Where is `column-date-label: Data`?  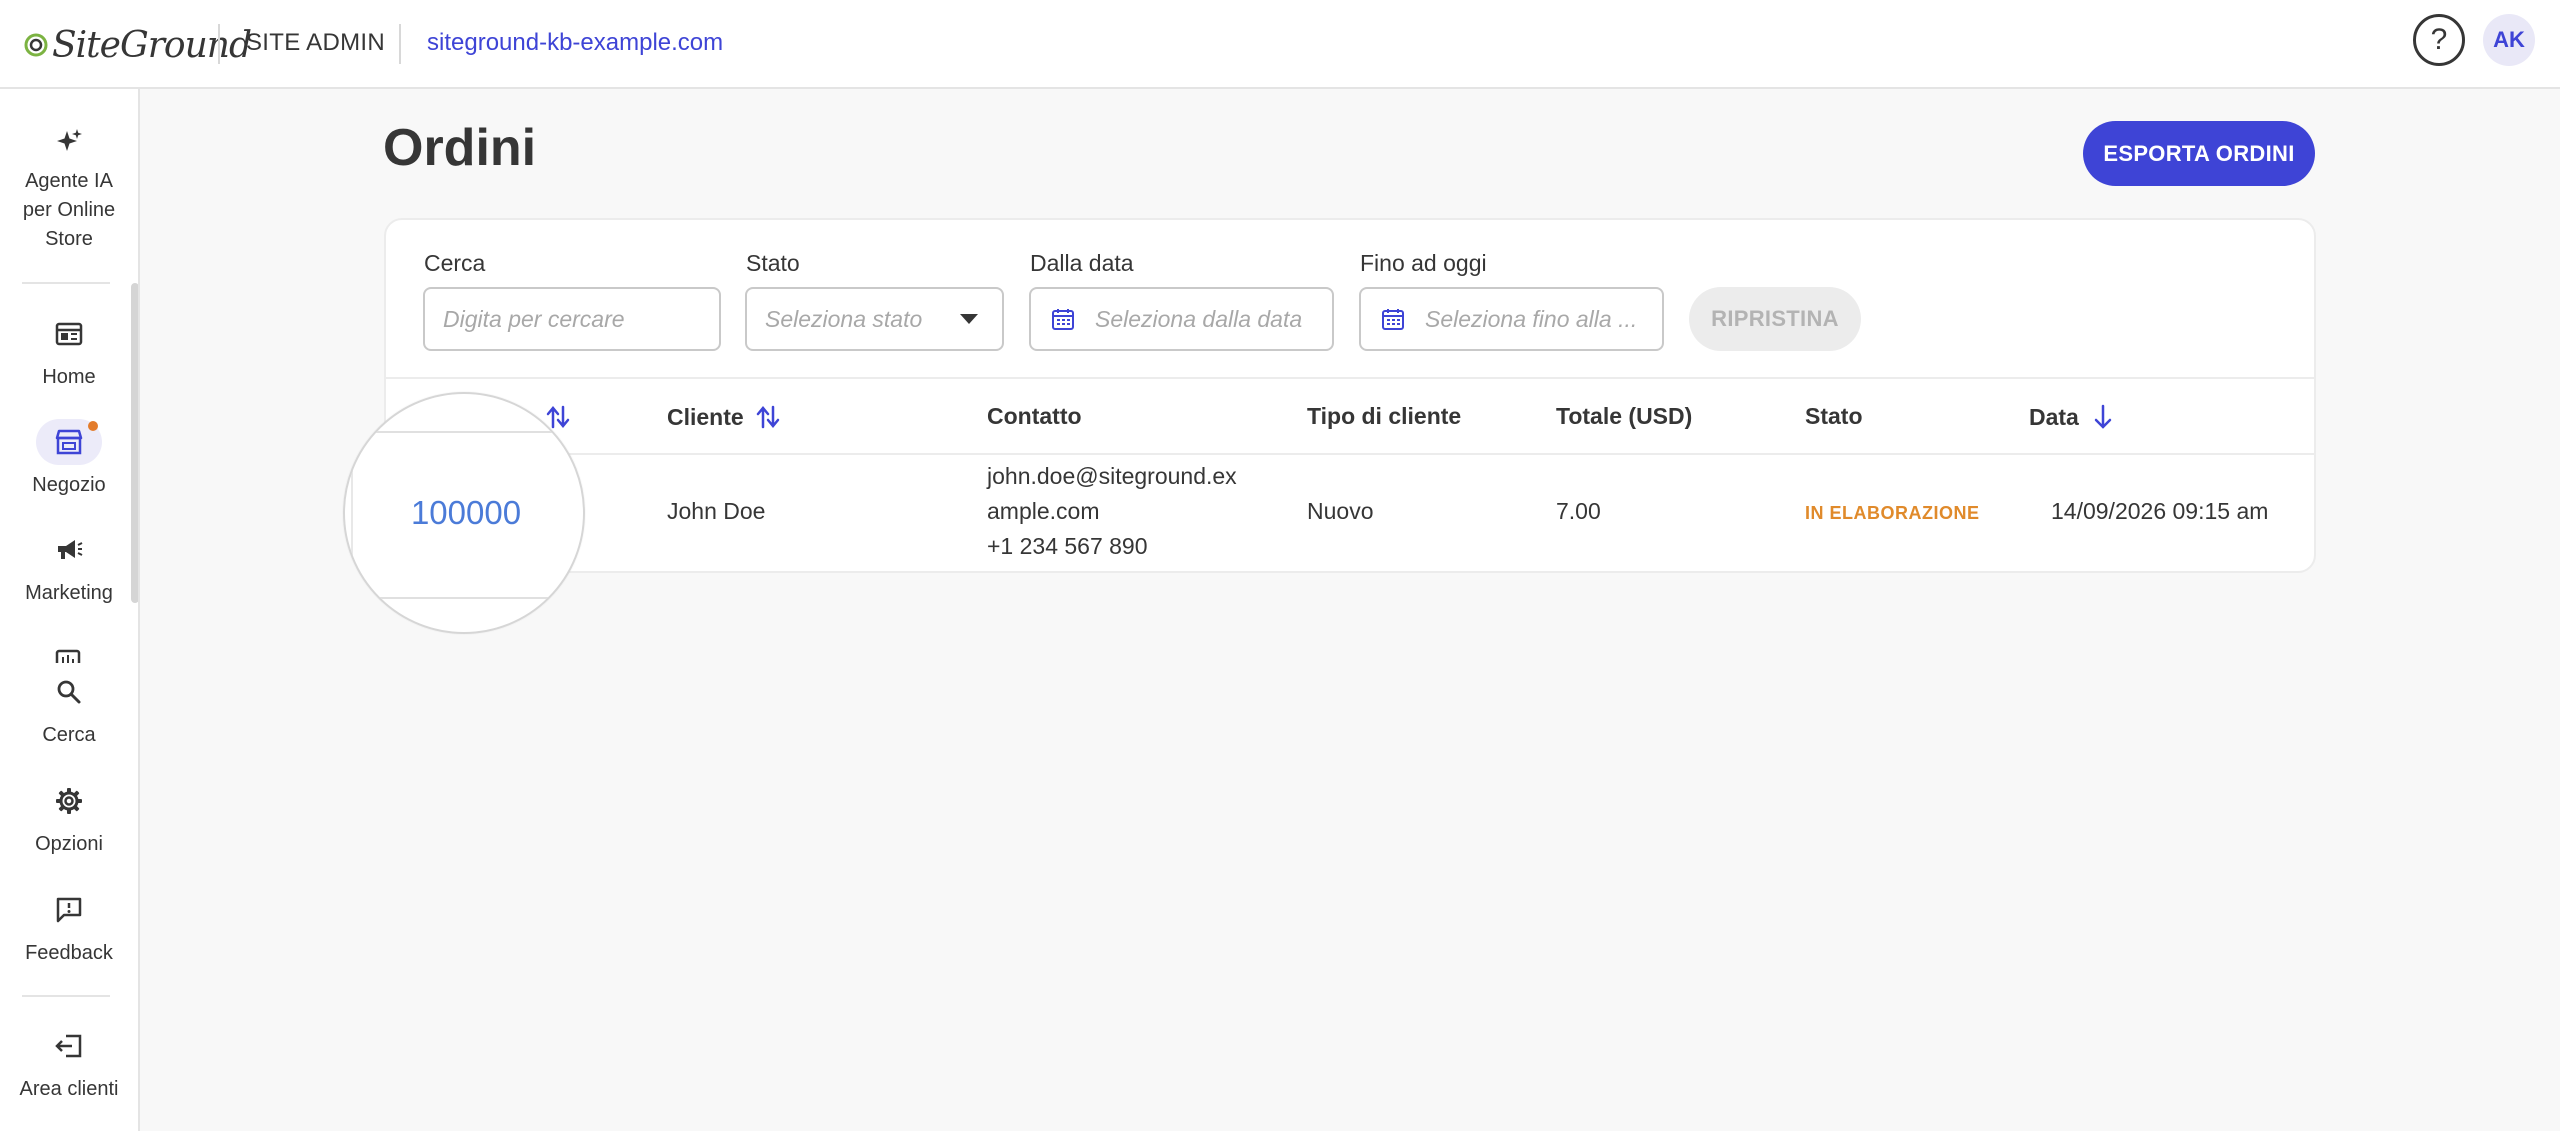
column-date-label: Data is located at coordinates (2054, 416).